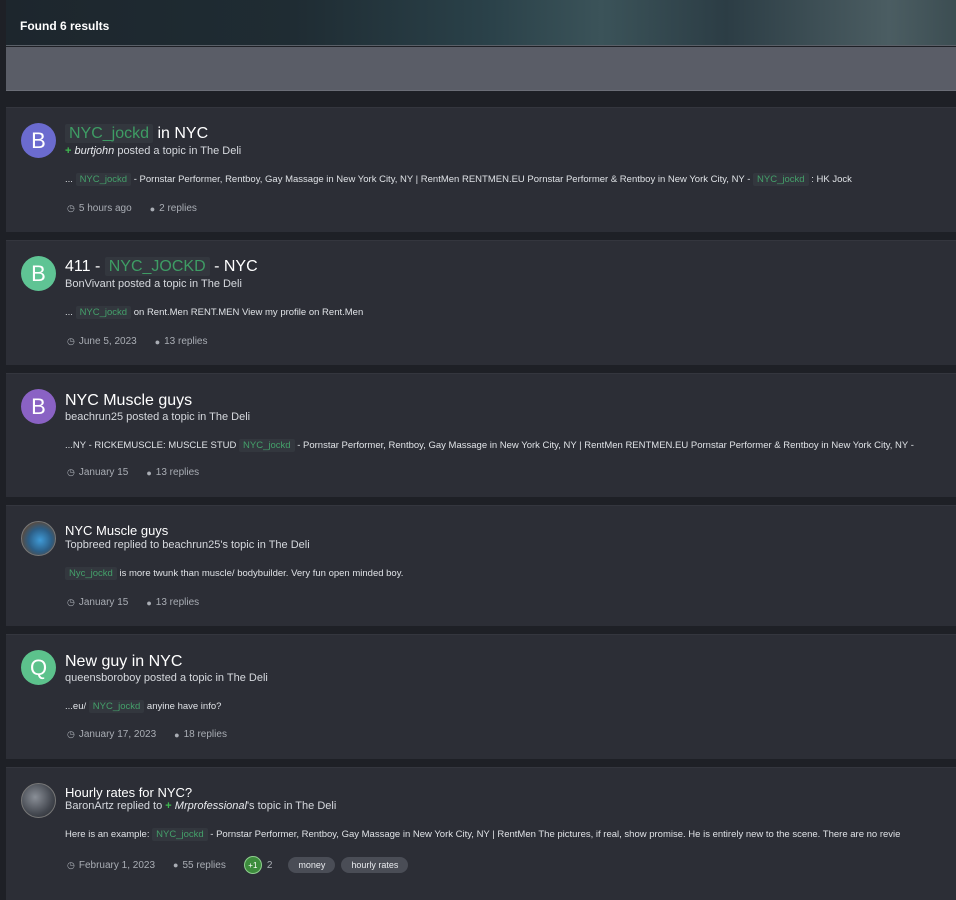  I want to click on author-link: Mrprofessional, so click(211, 806).